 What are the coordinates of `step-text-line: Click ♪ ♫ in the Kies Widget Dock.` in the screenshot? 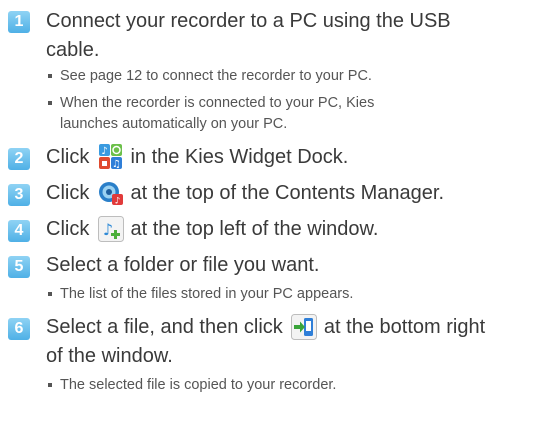 It's located at (197, 157).